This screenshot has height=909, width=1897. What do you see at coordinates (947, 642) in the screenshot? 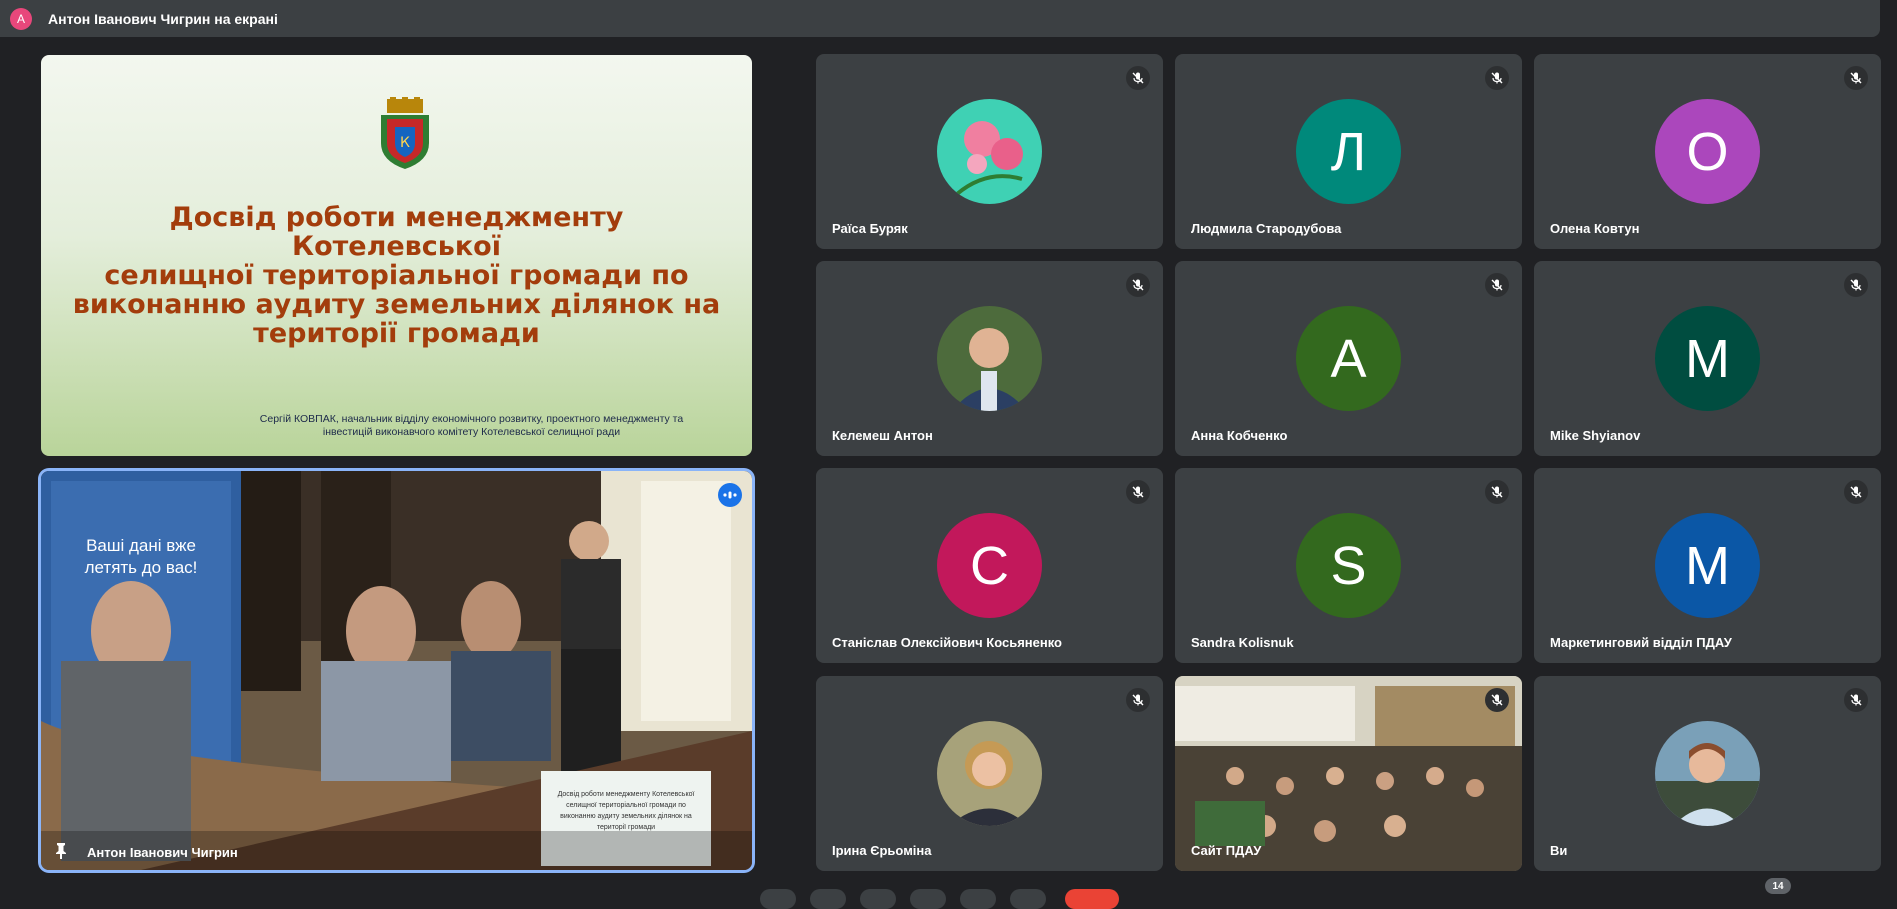
I see `participant-name: Станіслав Олексійович Косьяненко` at bounding box center [947, 642].